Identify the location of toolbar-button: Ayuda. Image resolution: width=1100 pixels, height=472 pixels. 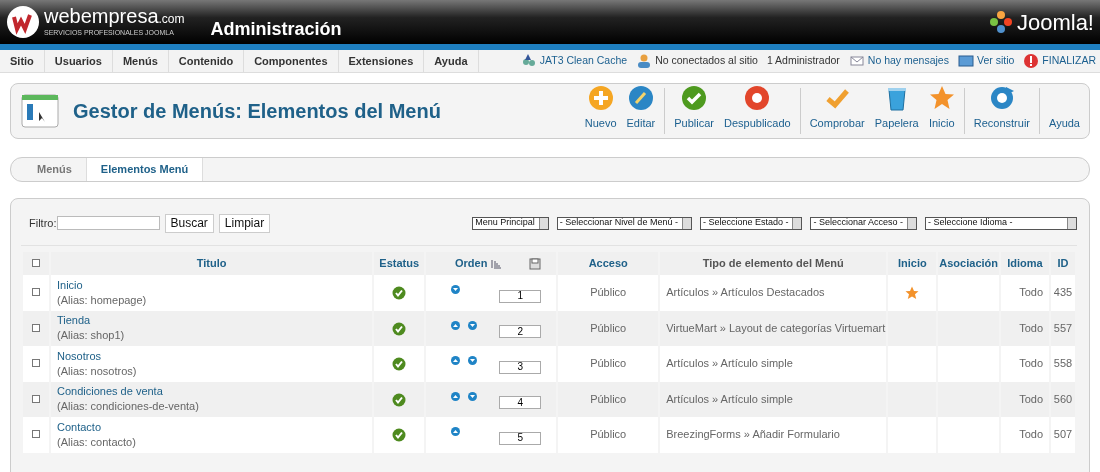
(1064, 111).